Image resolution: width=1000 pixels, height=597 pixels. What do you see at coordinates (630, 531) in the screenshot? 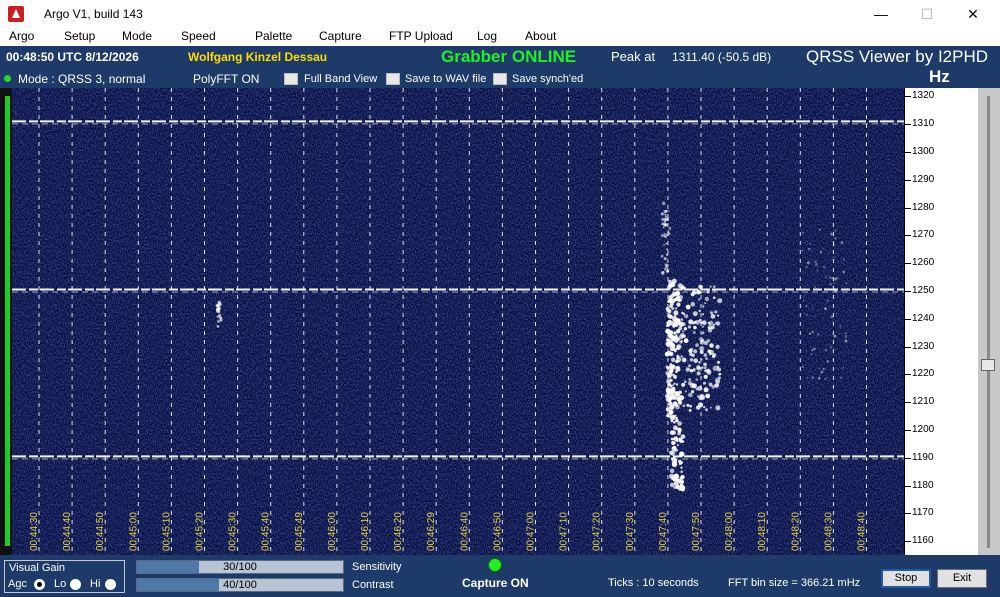
I see `time-label: 00:47:30` at bounding box center [630, 531].